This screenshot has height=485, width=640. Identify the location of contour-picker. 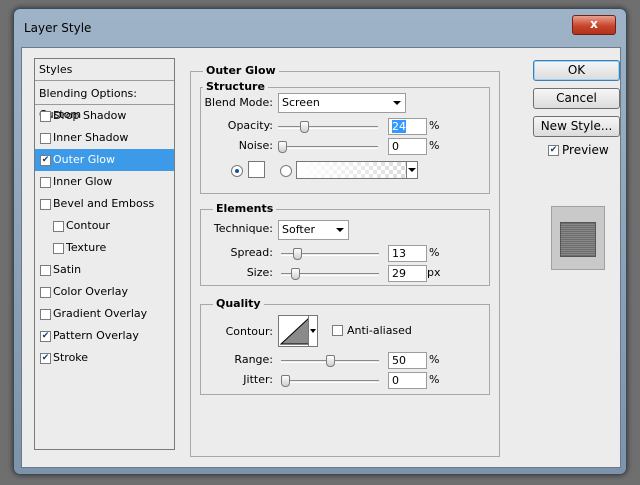
(298, 331).